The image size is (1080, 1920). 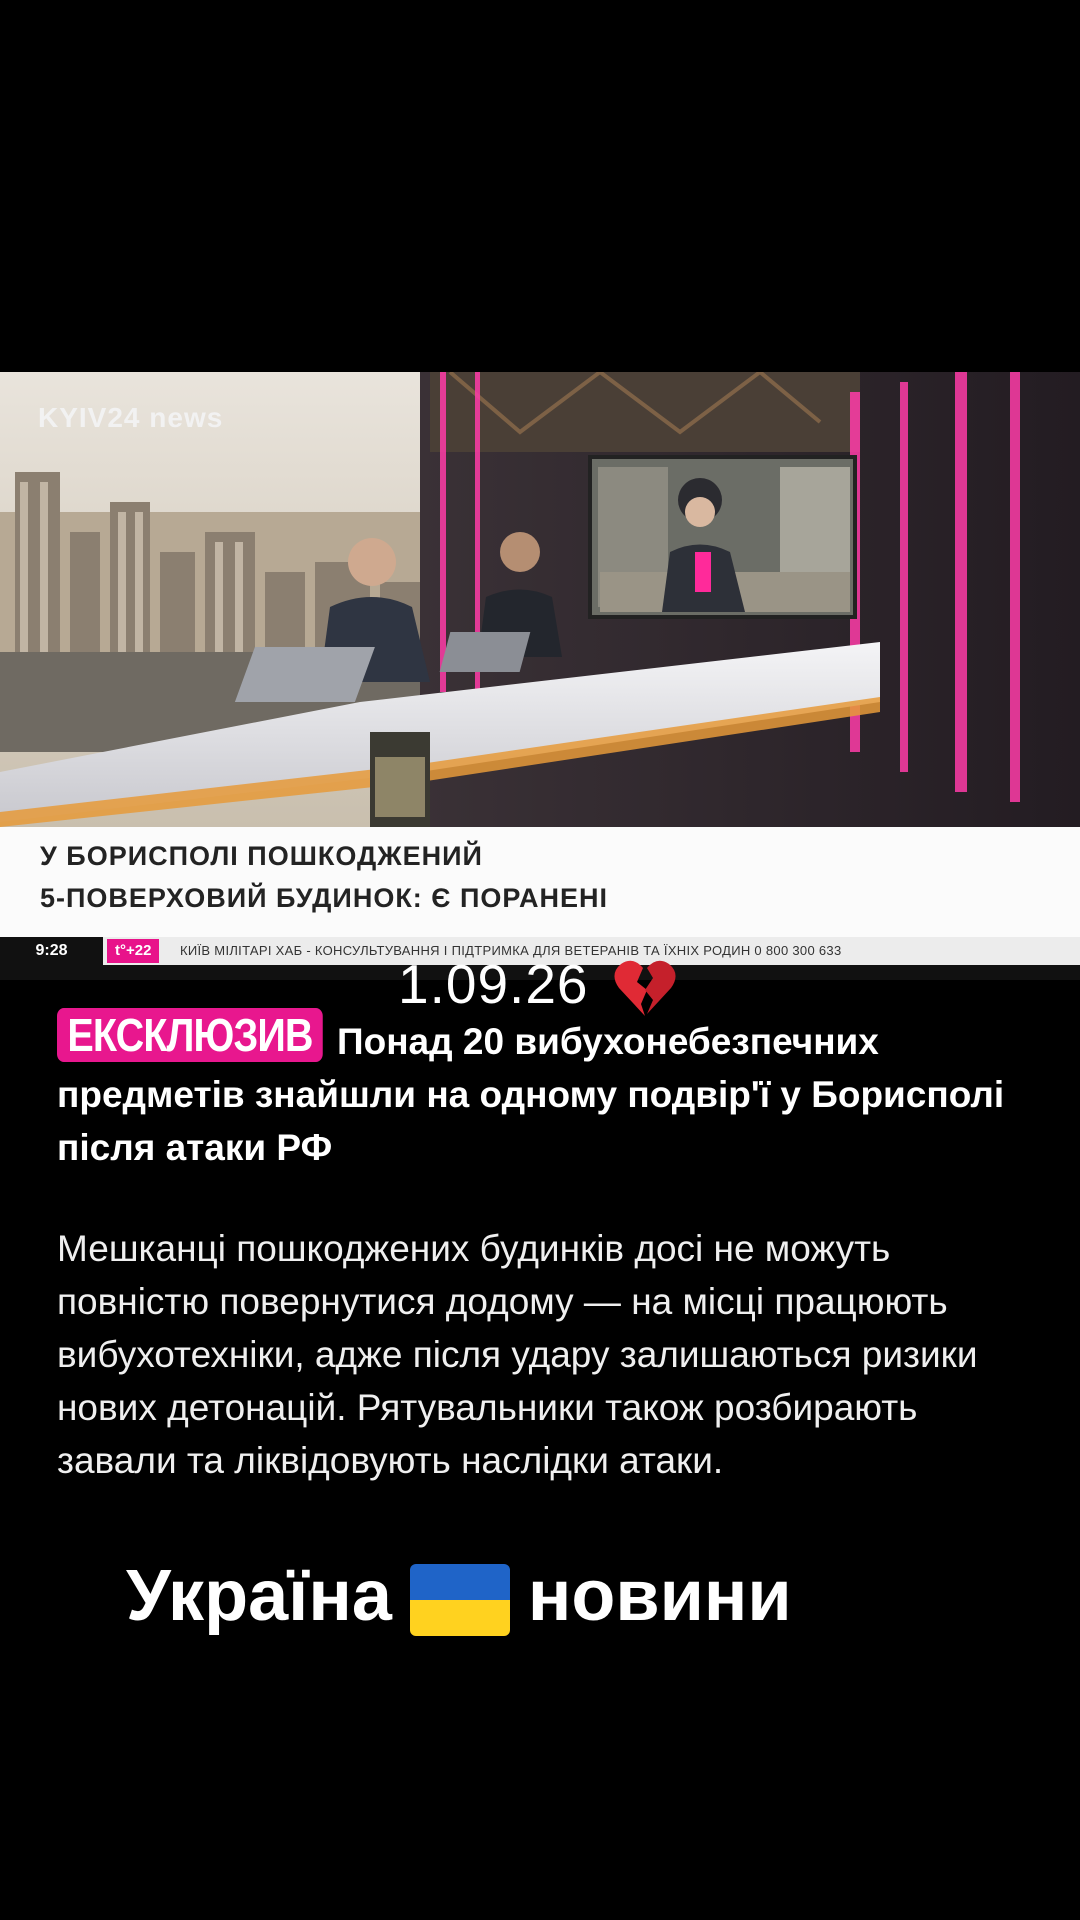 I want to click on footer-left-text: Україна, so click(x=259, y=1596).